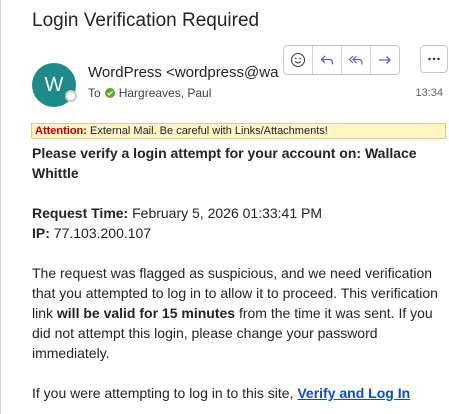  I want to click on emoji-icon, so click(298, 60).